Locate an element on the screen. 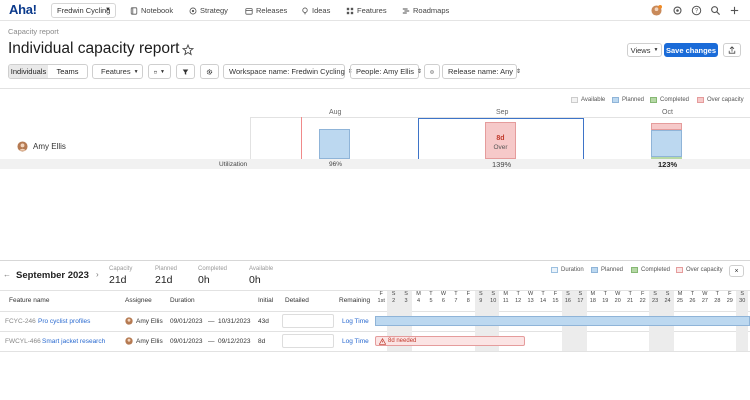  day-column-header: T5 is located at coordinates (431, 297).